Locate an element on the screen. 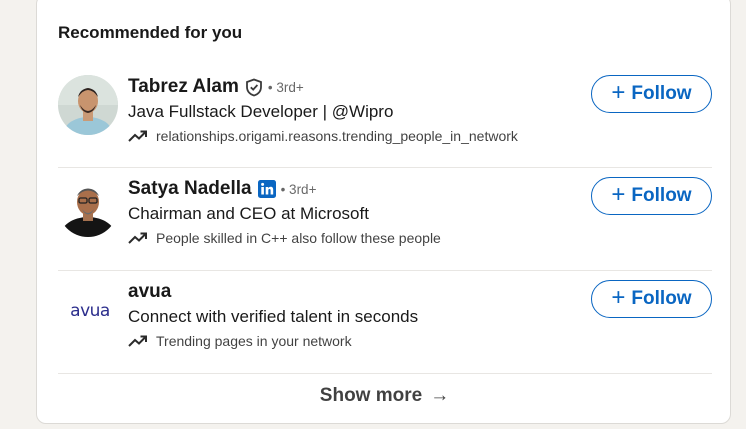  section-title: Recommended for you is located at coordinates (150, 32).